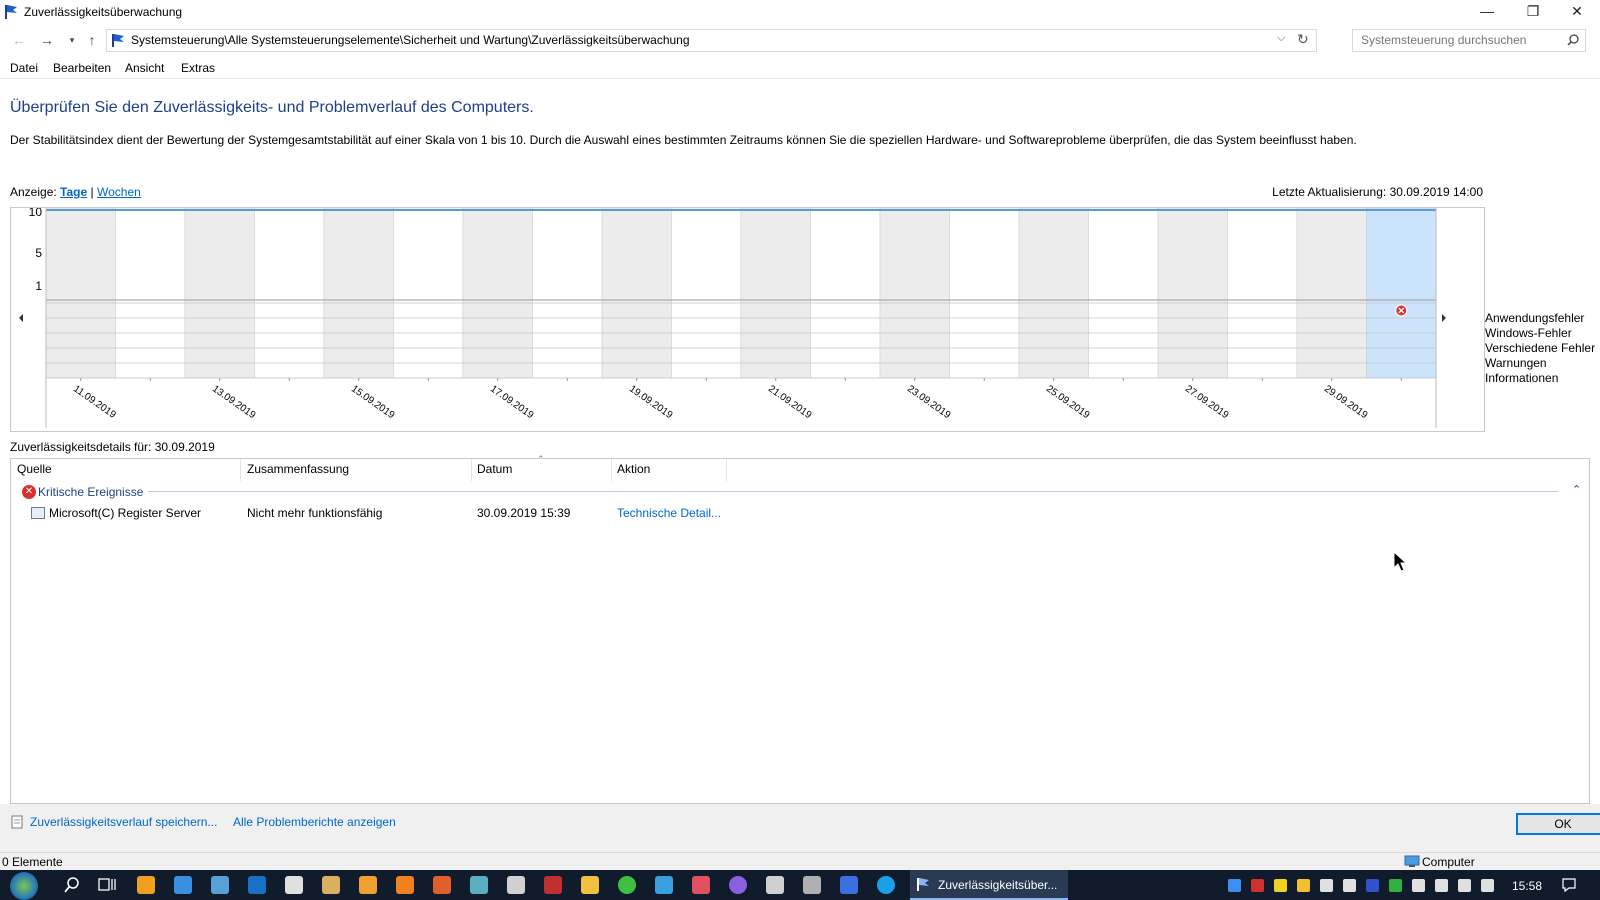 The height and width of the screenshot is (900, 1600). I want to click on address-dropdown-chevron-icon: ⌵, so click(1281, 38).